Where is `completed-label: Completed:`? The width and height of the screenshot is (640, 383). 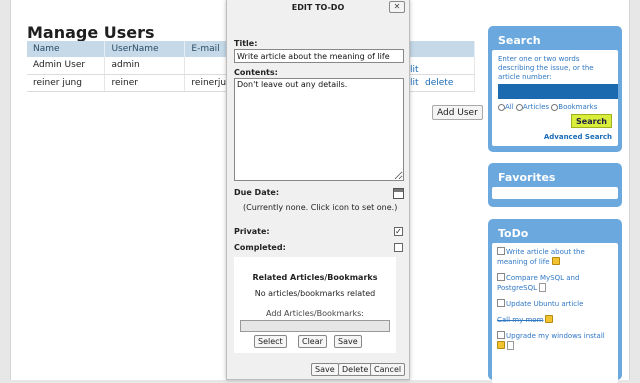 completed-label: Completed: is located at coordinates (260, 247).